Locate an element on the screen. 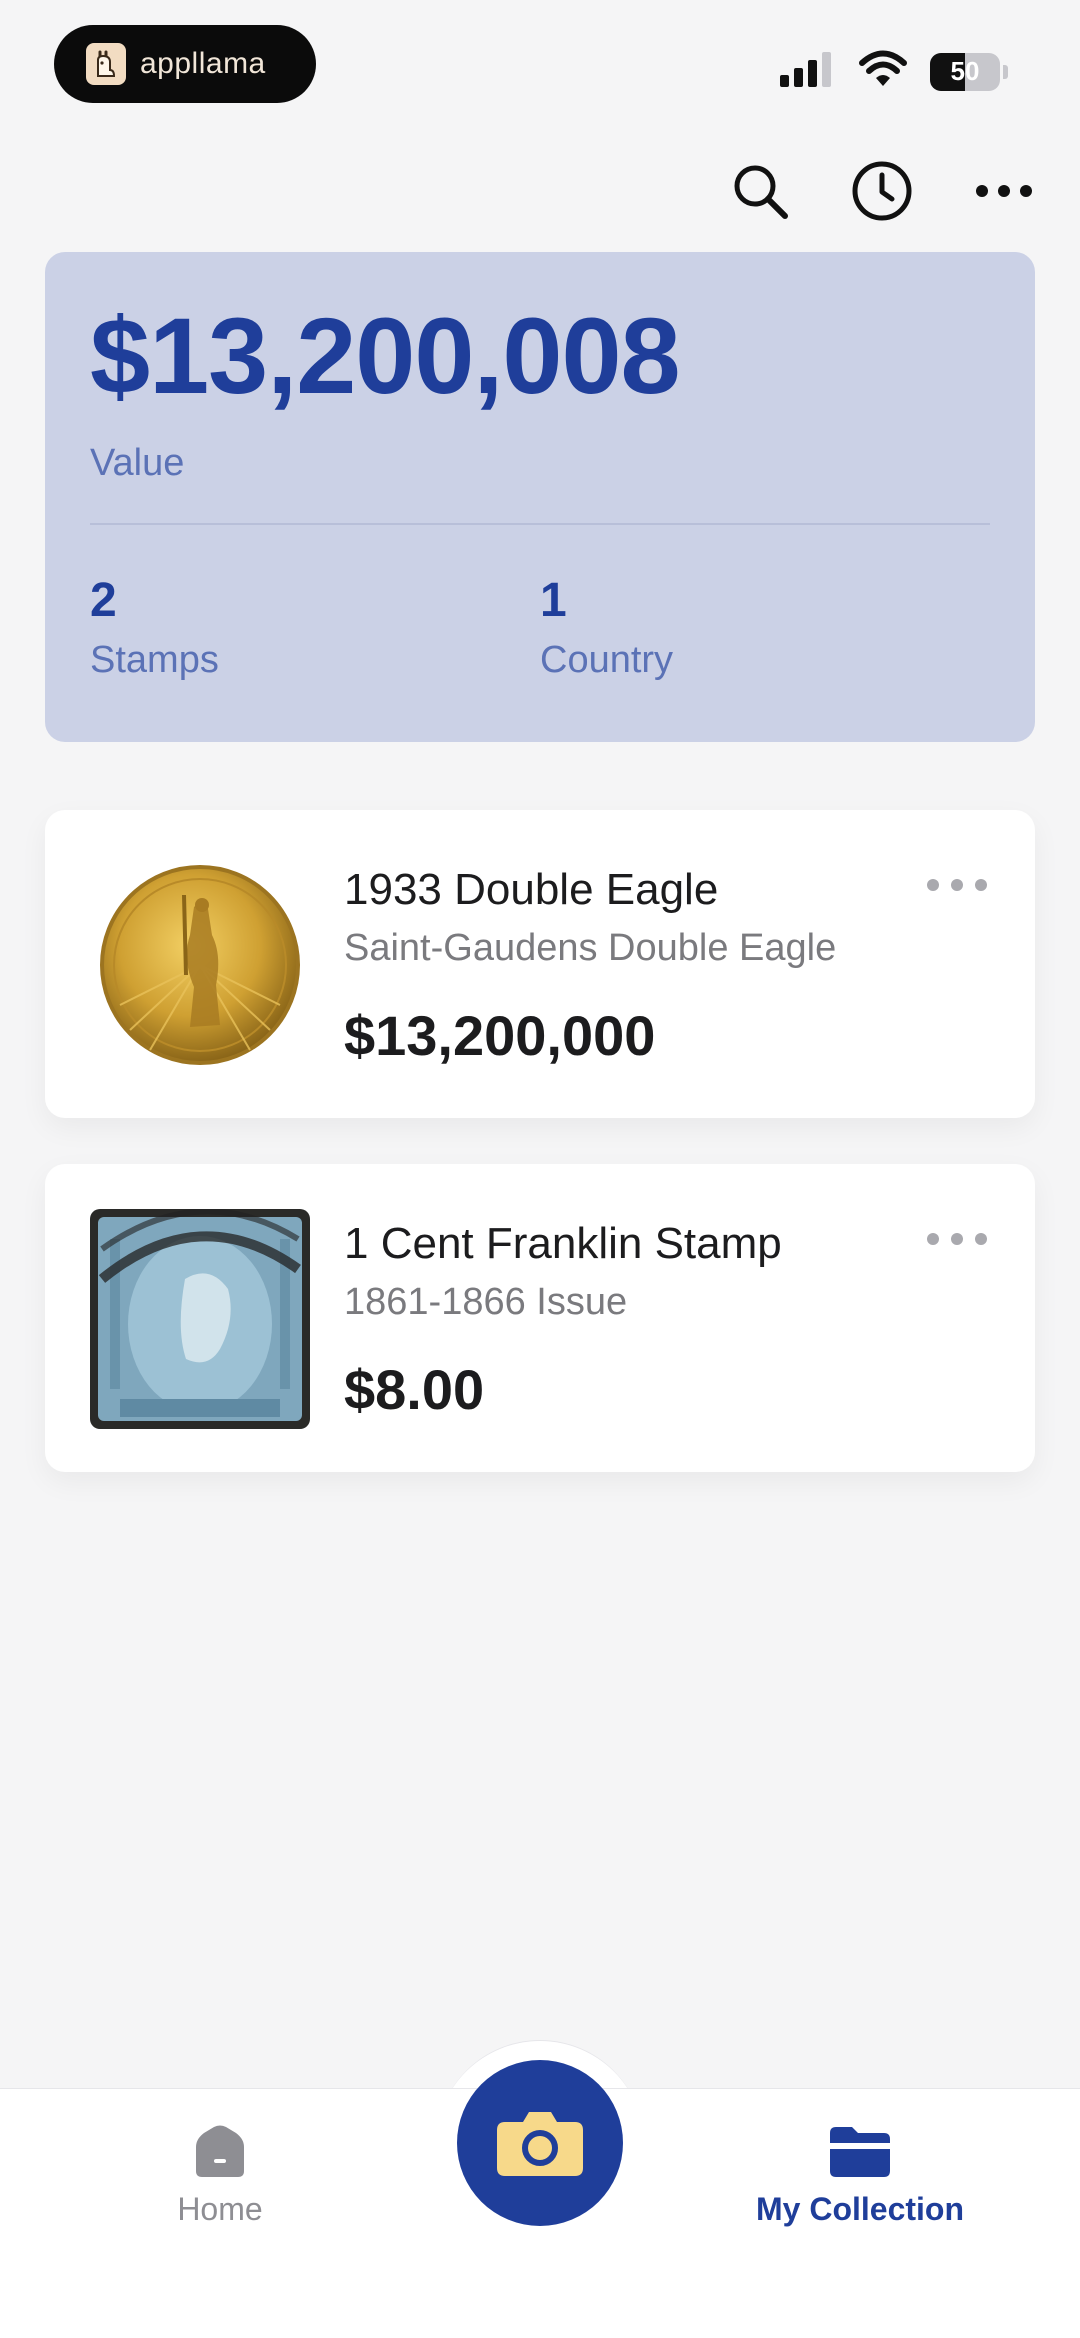  app-name: appllama is located at coordinates (203, 63).